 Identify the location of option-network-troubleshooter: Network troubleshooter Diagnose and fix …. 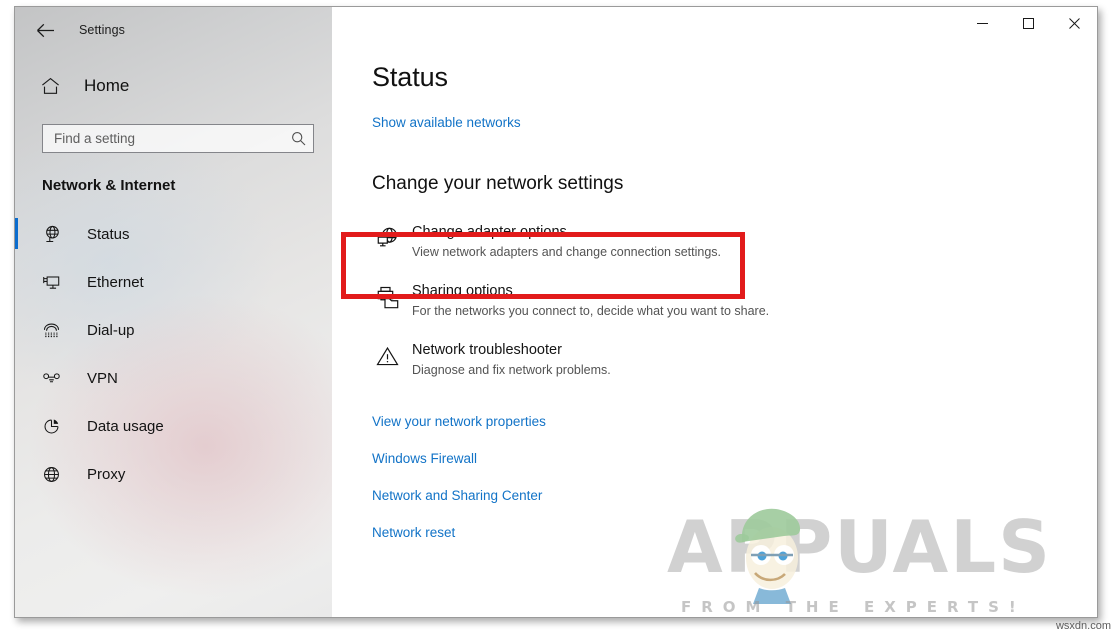
(714, 359).